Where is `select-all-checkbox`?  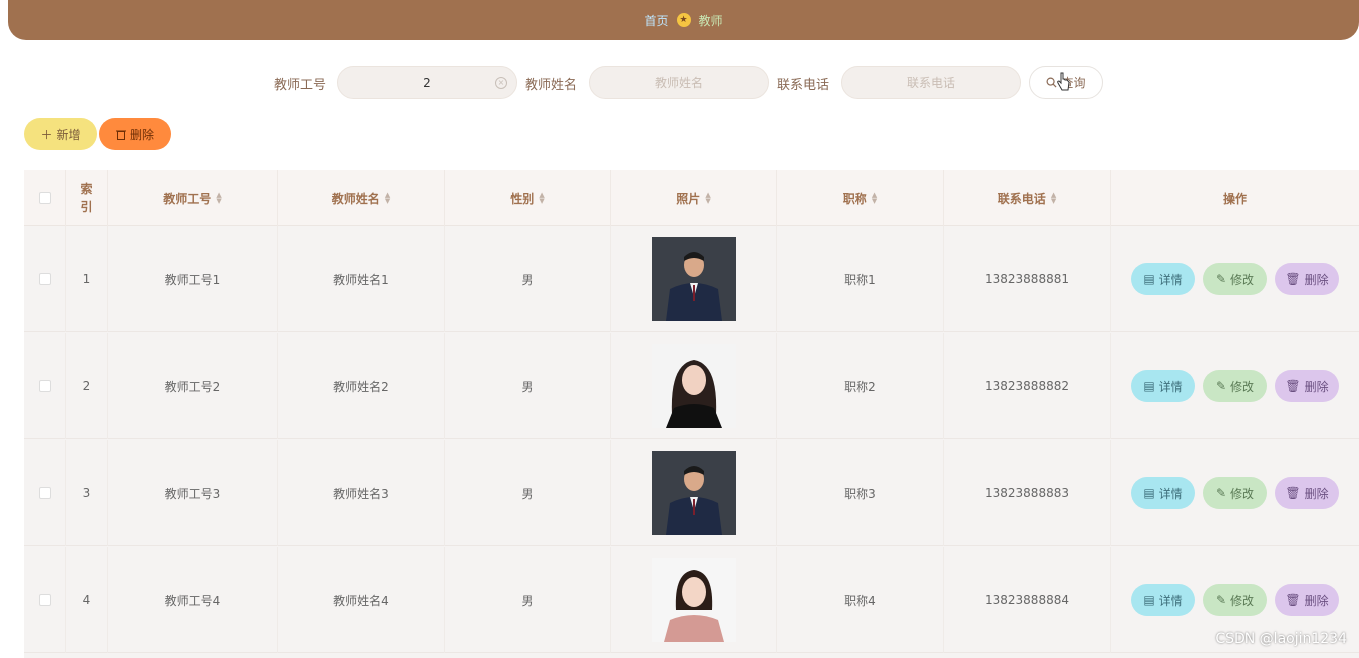 select-all-checkbox is located at coordinates (44, 198).